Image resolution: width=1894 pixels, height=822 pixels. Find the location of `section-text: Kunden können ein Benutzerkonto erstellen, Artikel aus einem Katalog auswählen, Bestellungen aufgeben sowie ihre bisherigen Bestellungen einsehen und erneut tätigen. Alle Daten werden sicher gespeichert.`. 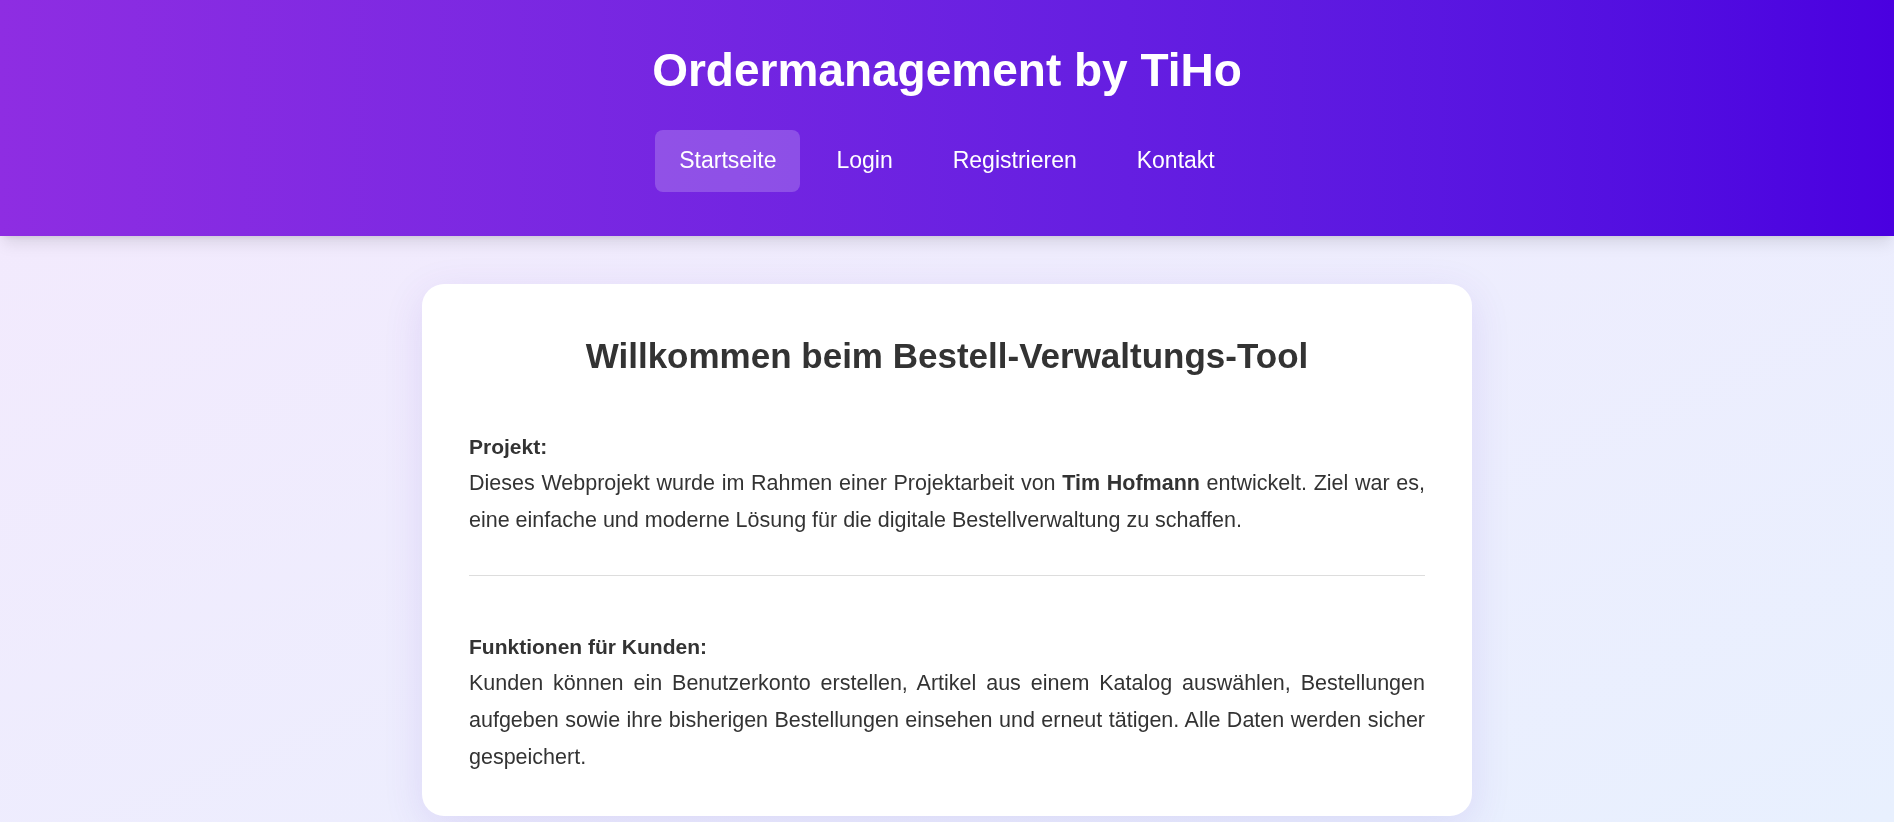

section-text: Kunden können ein Benutzerkonto erstellen, Artikel aus einem Katalog auswählen, Bestellungen aufgeben sowie ihre bisherigen Bestellungen einsehen und erneut tätigen. Alle Daten werden sicher gespeichert. is located at coordinates (947, 720).